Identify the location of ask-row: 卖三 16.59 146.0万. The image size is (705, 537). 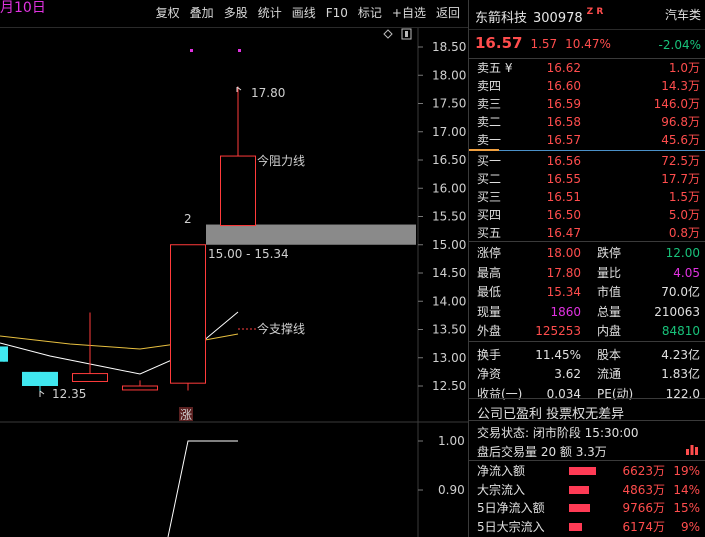
(587, 104).